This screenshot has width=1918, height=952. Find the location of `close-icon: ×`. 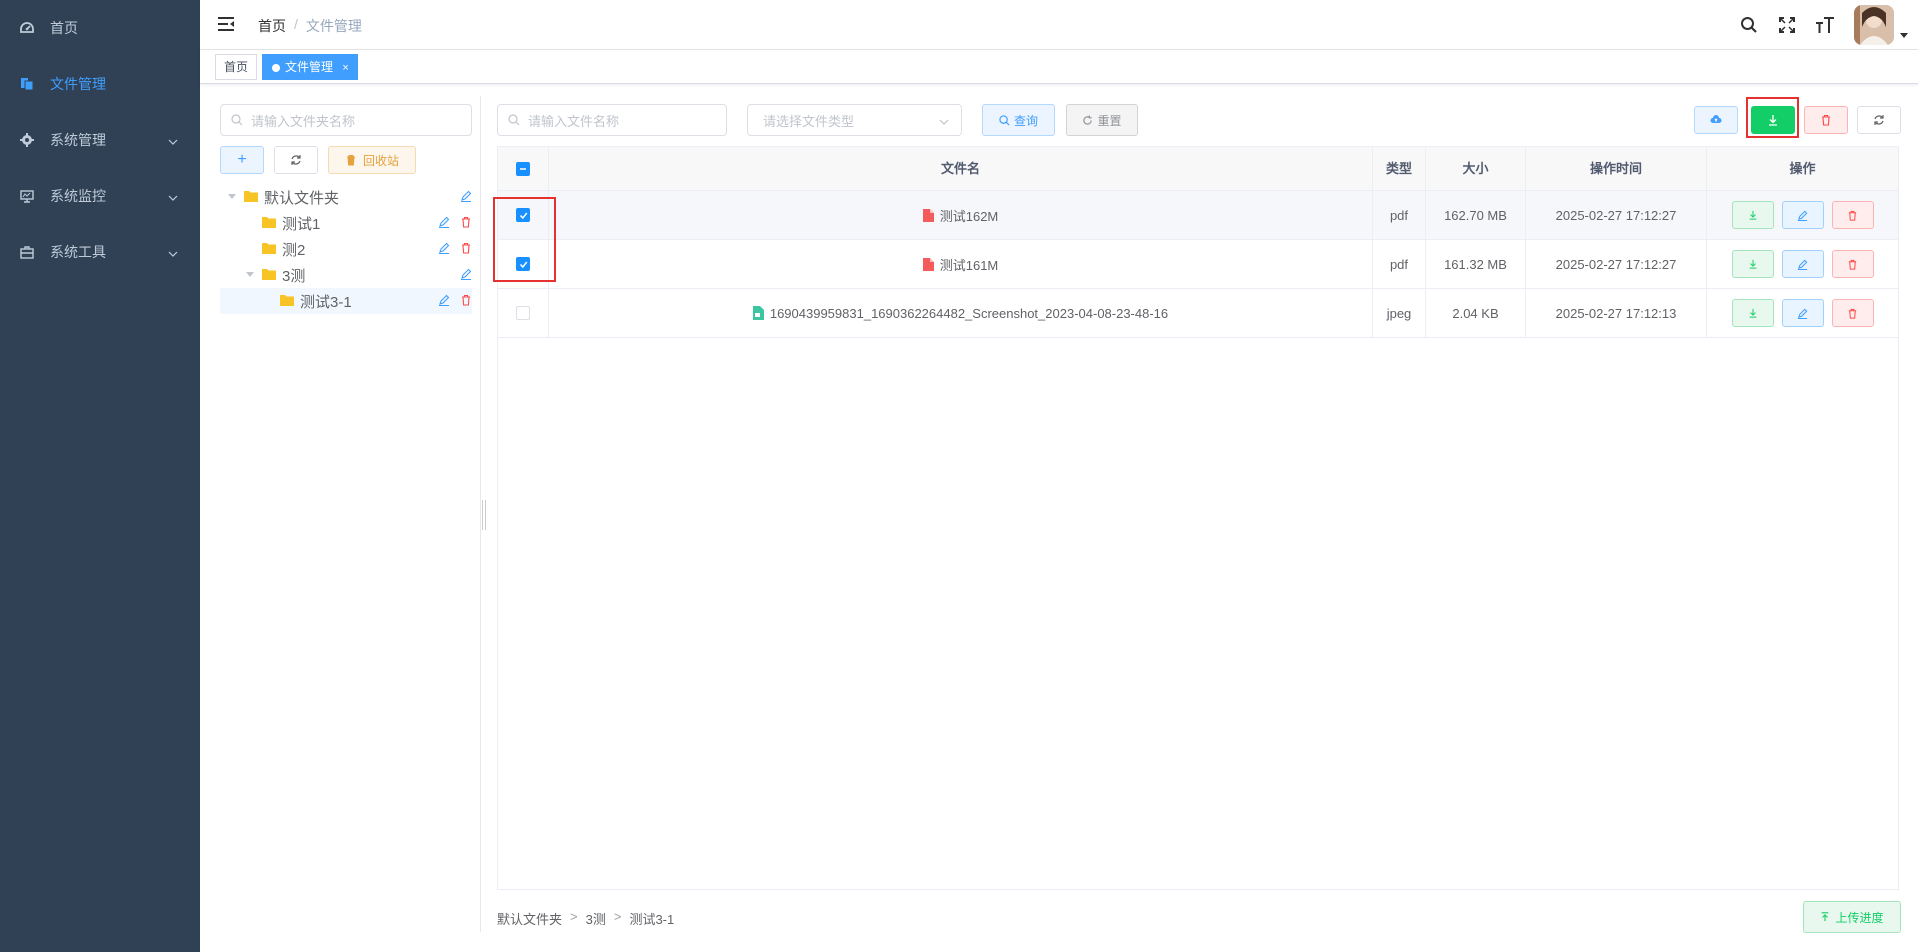

close-icon: × is located at coordinates (345, 68).